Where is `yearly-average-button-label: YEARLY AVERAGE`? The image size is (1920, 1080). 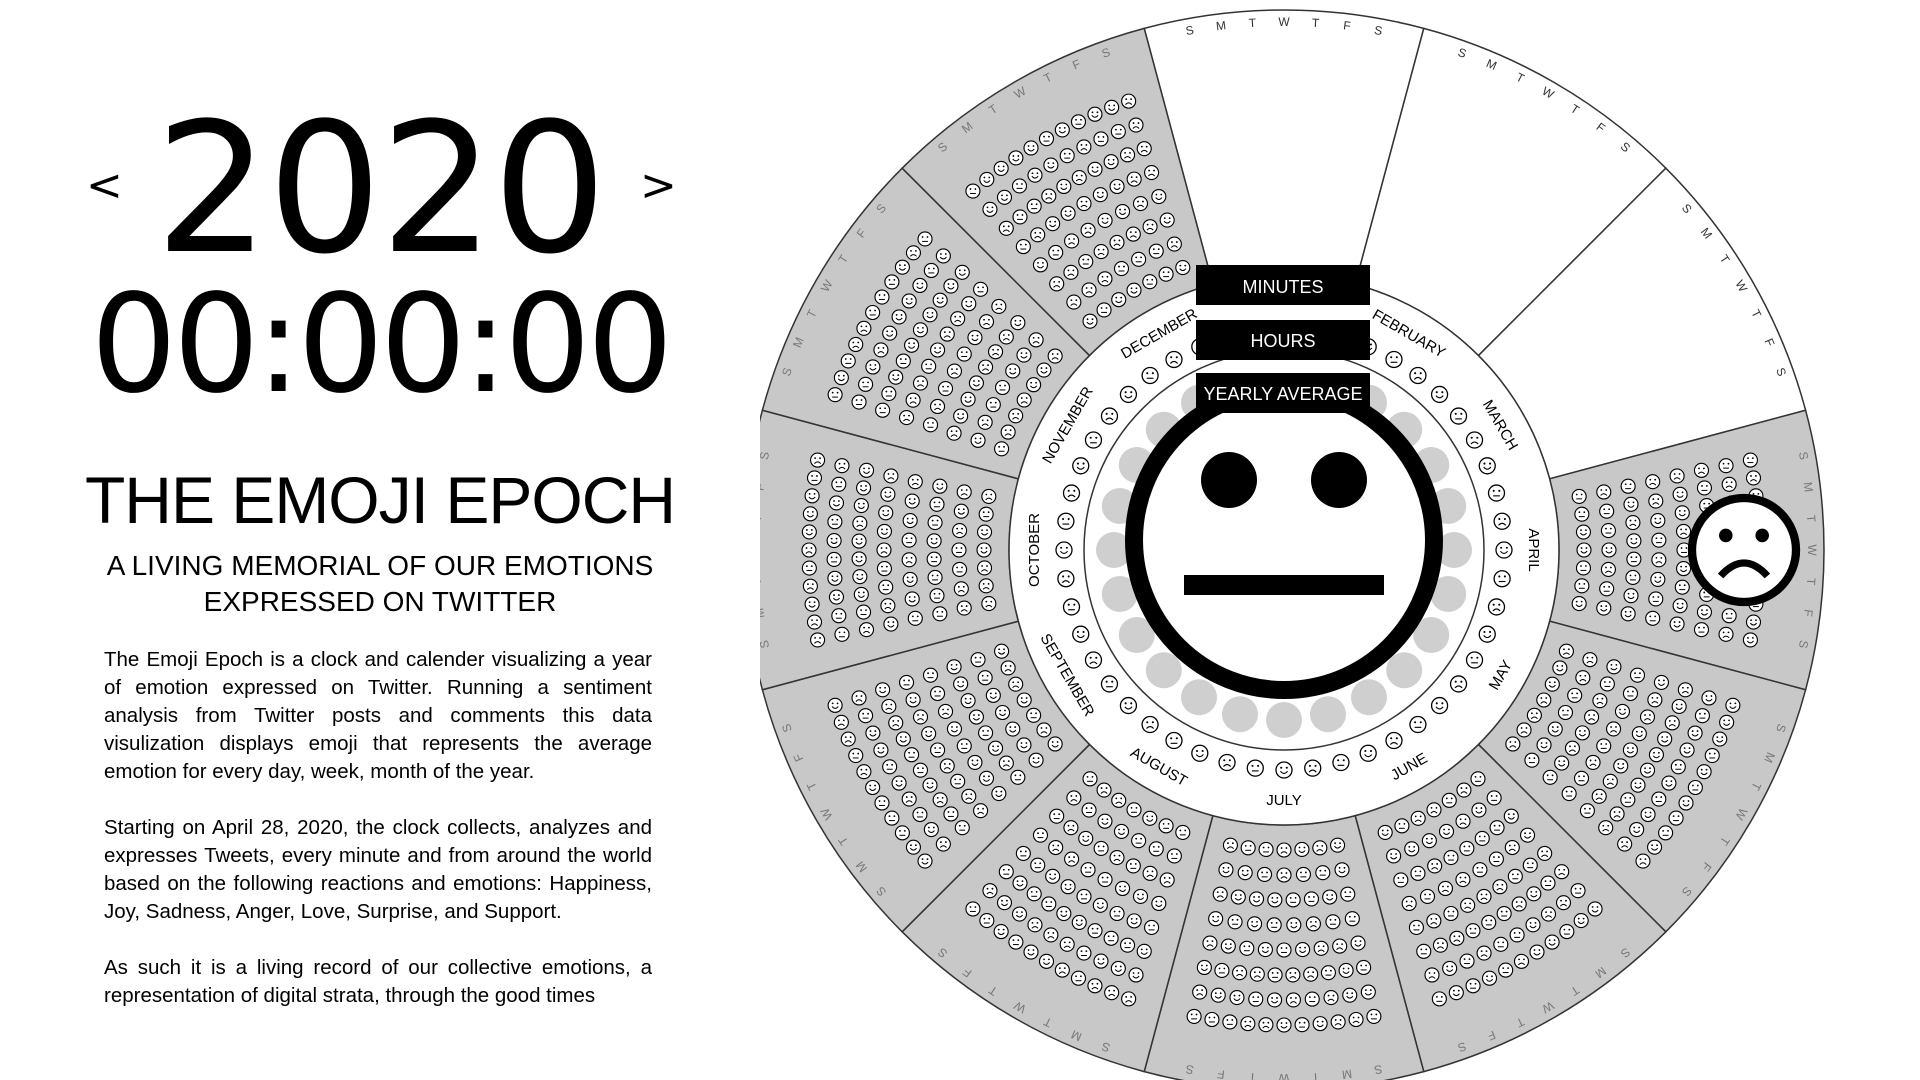 yearly-average-button-label: YEARLY AVERAGE is located at coordinates (1282, 394).